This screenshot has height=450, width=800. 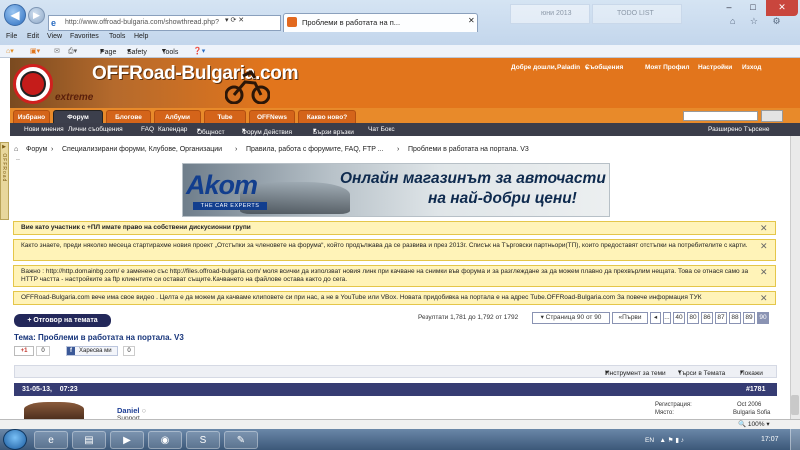 What do you see at coordinates (24, 351) in the screenshot?
I see `google-plus-button: +1` at bounding box center [24, 351].